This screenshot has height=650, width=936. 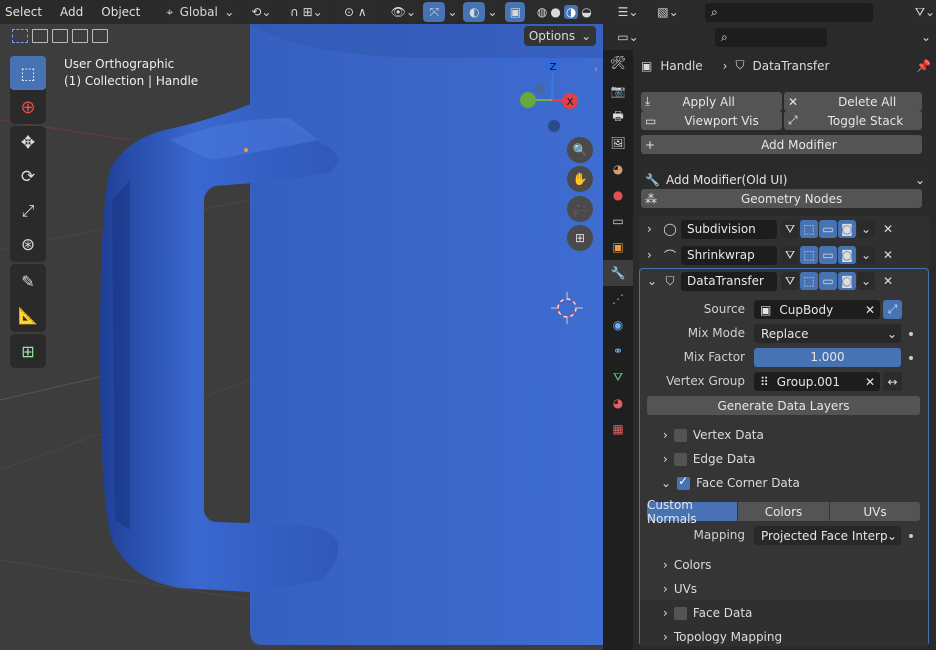 I want to click on select-extend-icon, so click(x=40, y=36).